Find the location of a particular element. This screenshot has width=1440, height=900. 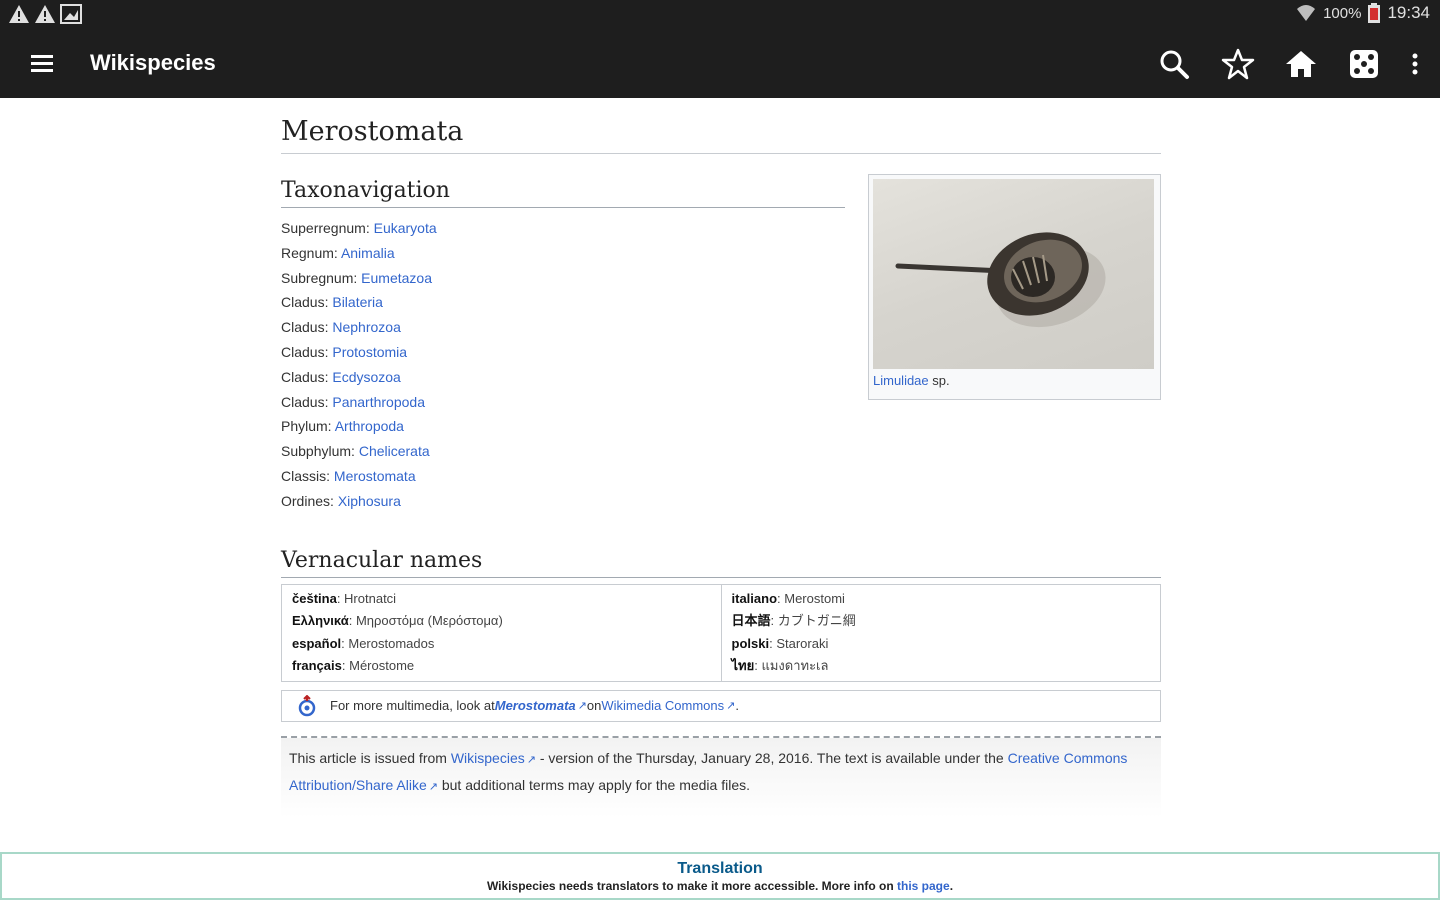

vernacular-name: Mérostome is located at coordinates (382, 666).